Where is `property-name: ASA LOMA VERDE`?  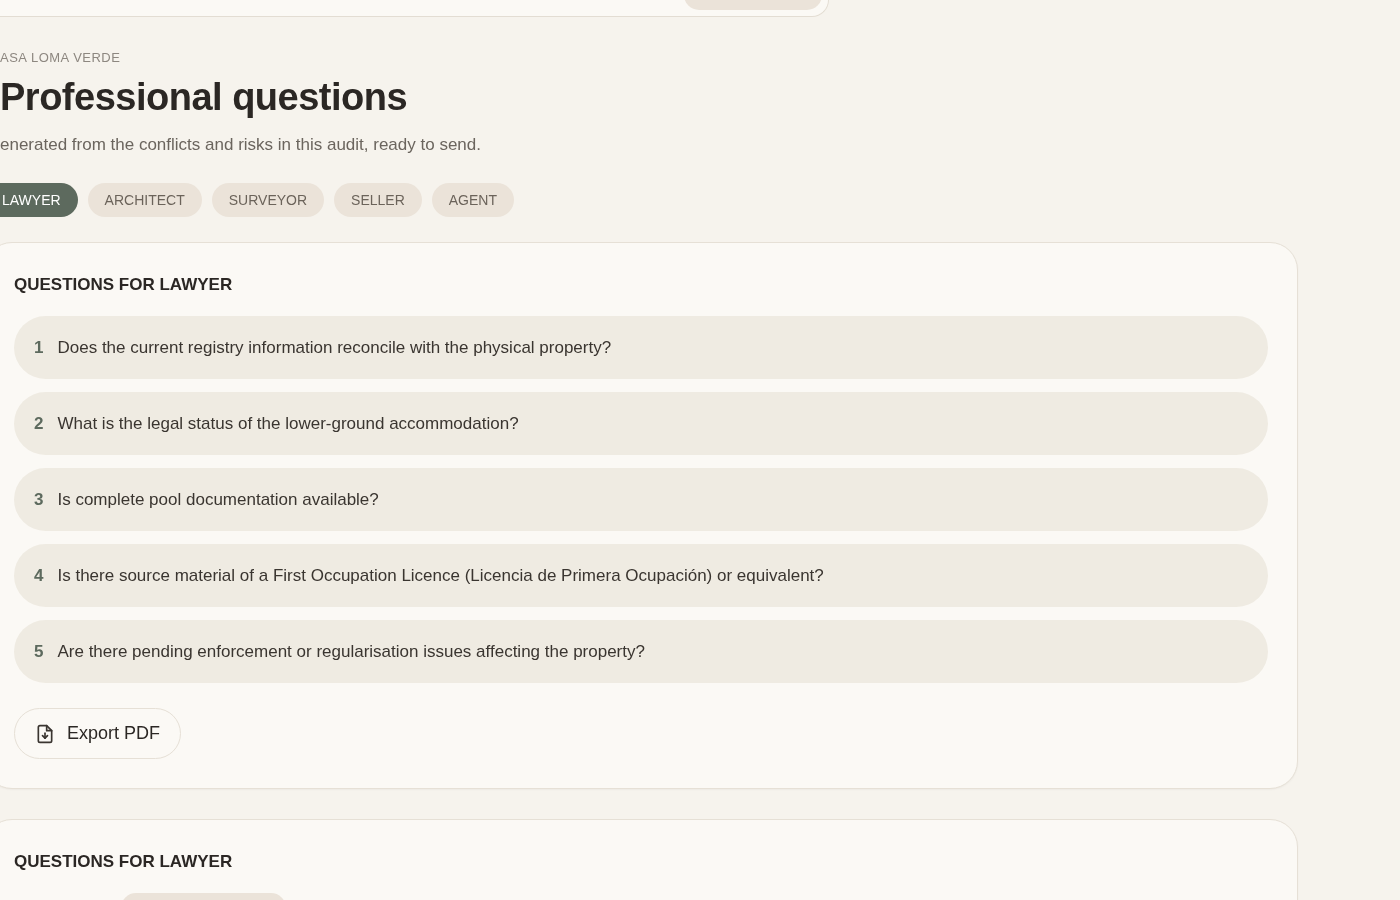 property-name: ASA LOMA VERDE is located at coordinates (61, 58).